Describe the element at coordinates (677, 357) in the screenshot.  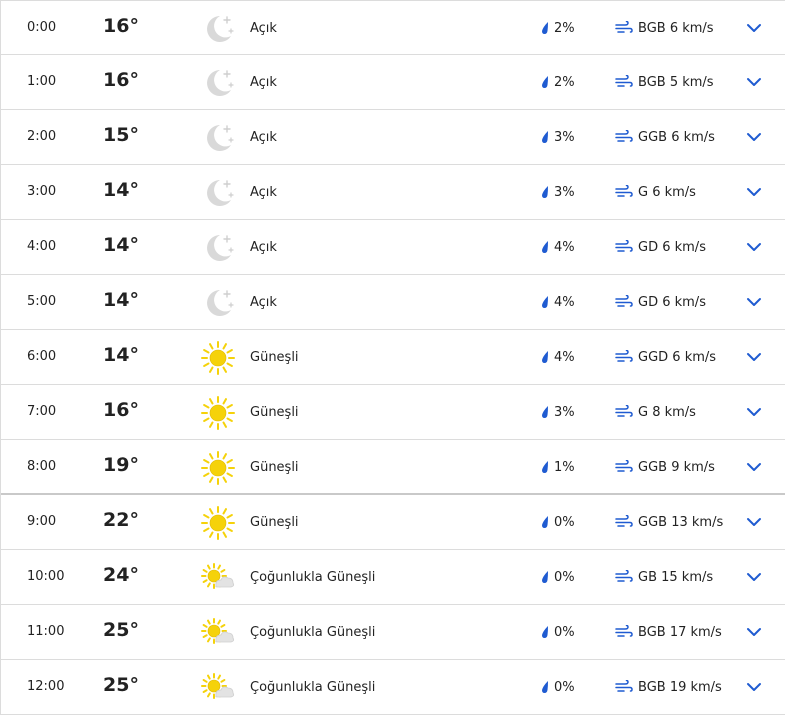
I see `wind-value: GGD 6 km/s` at that location.